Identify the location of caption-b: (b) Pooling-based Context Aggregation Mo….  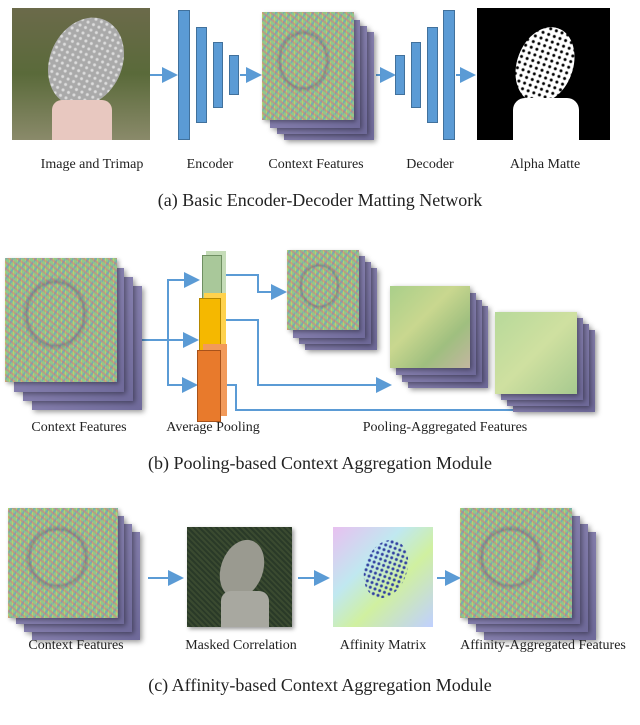
(320, 463).